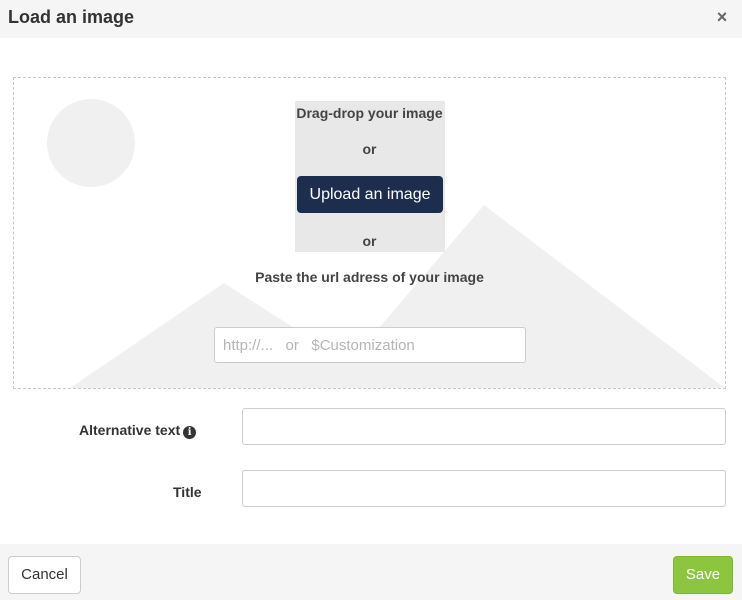  Describe the element at coordinates (369, 277) in the screenshot. I see `paste-url-text: Paste the url adress of your image` at that location.